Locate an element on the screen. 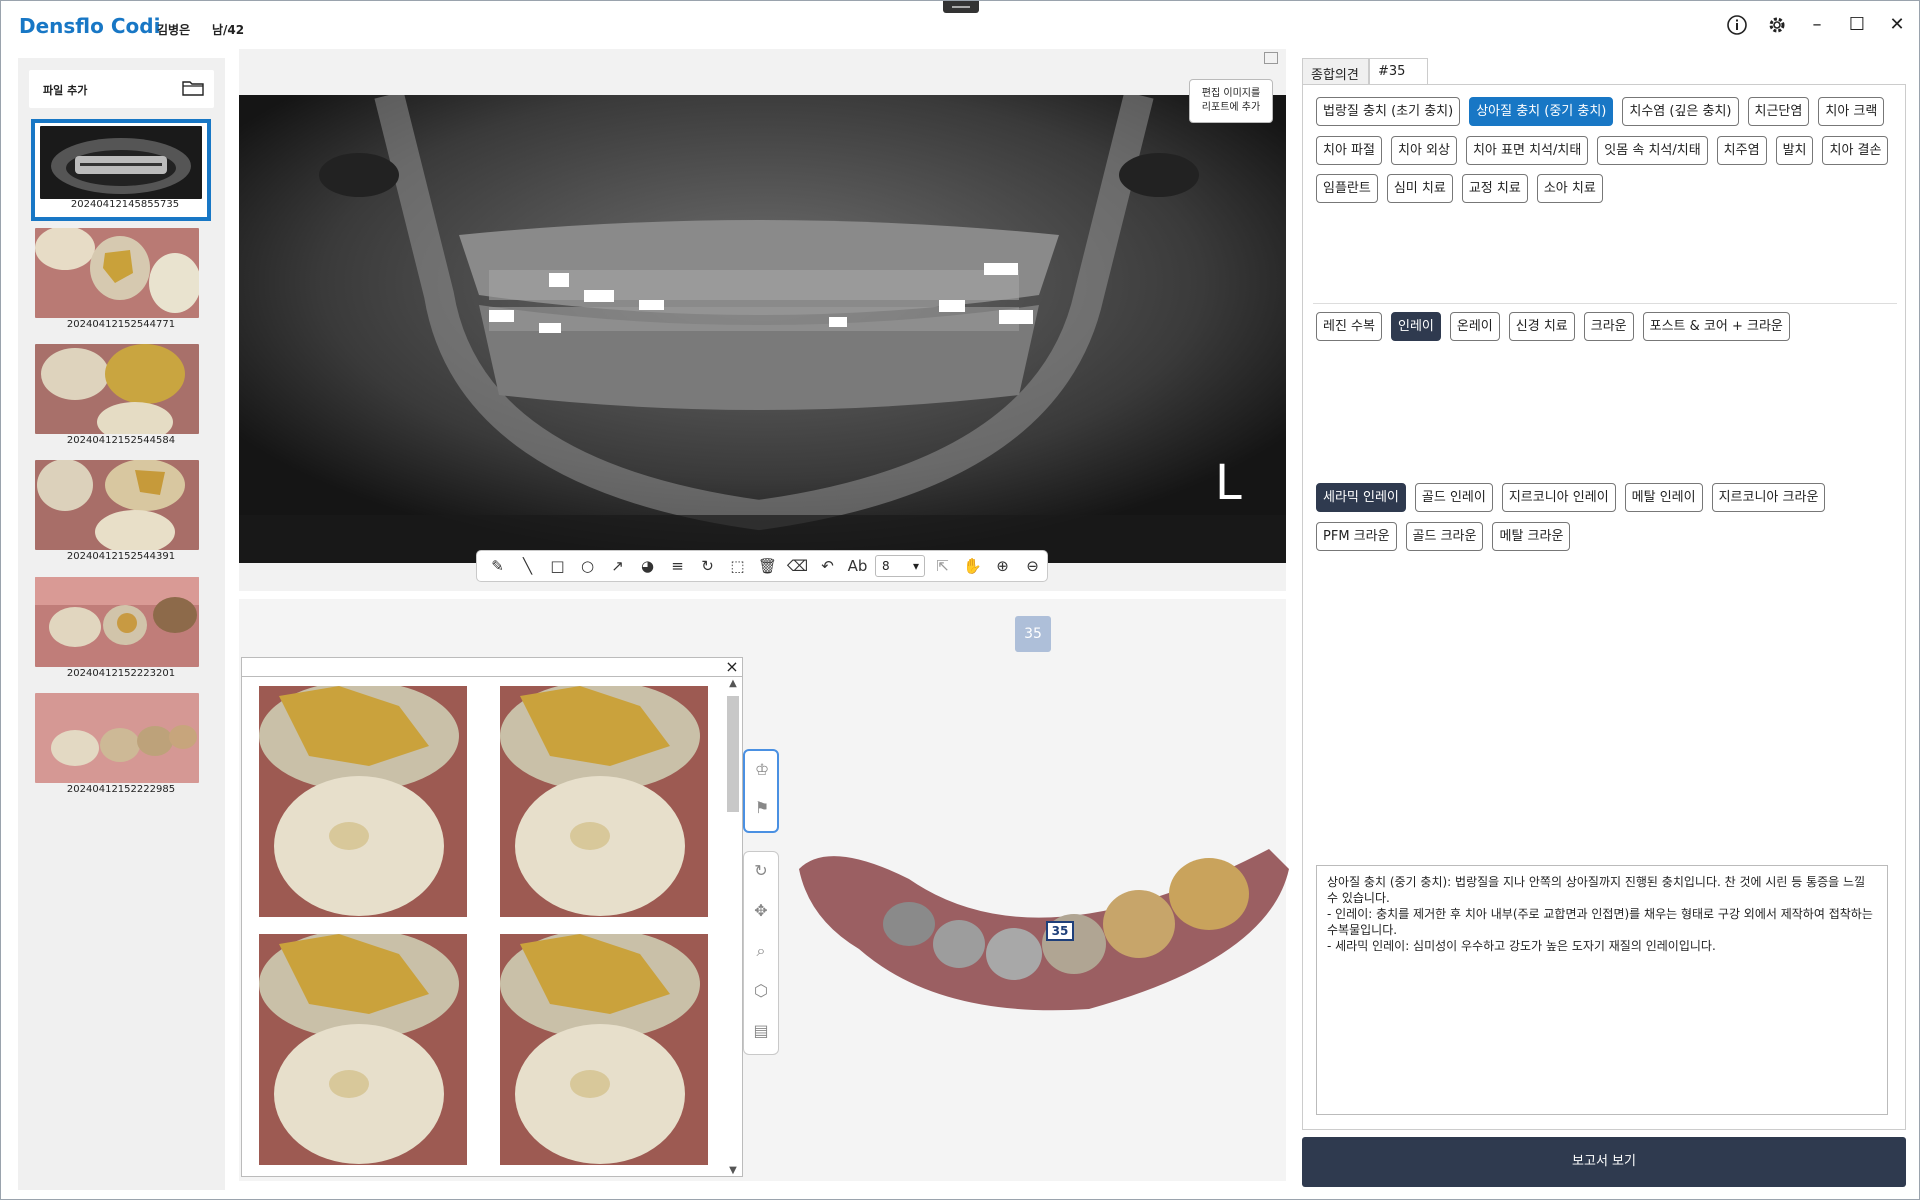 This screenshot has width=1920, height=1200. chip-material-selected: 세라믹 인레이 is located at coordinates (1361, 497).